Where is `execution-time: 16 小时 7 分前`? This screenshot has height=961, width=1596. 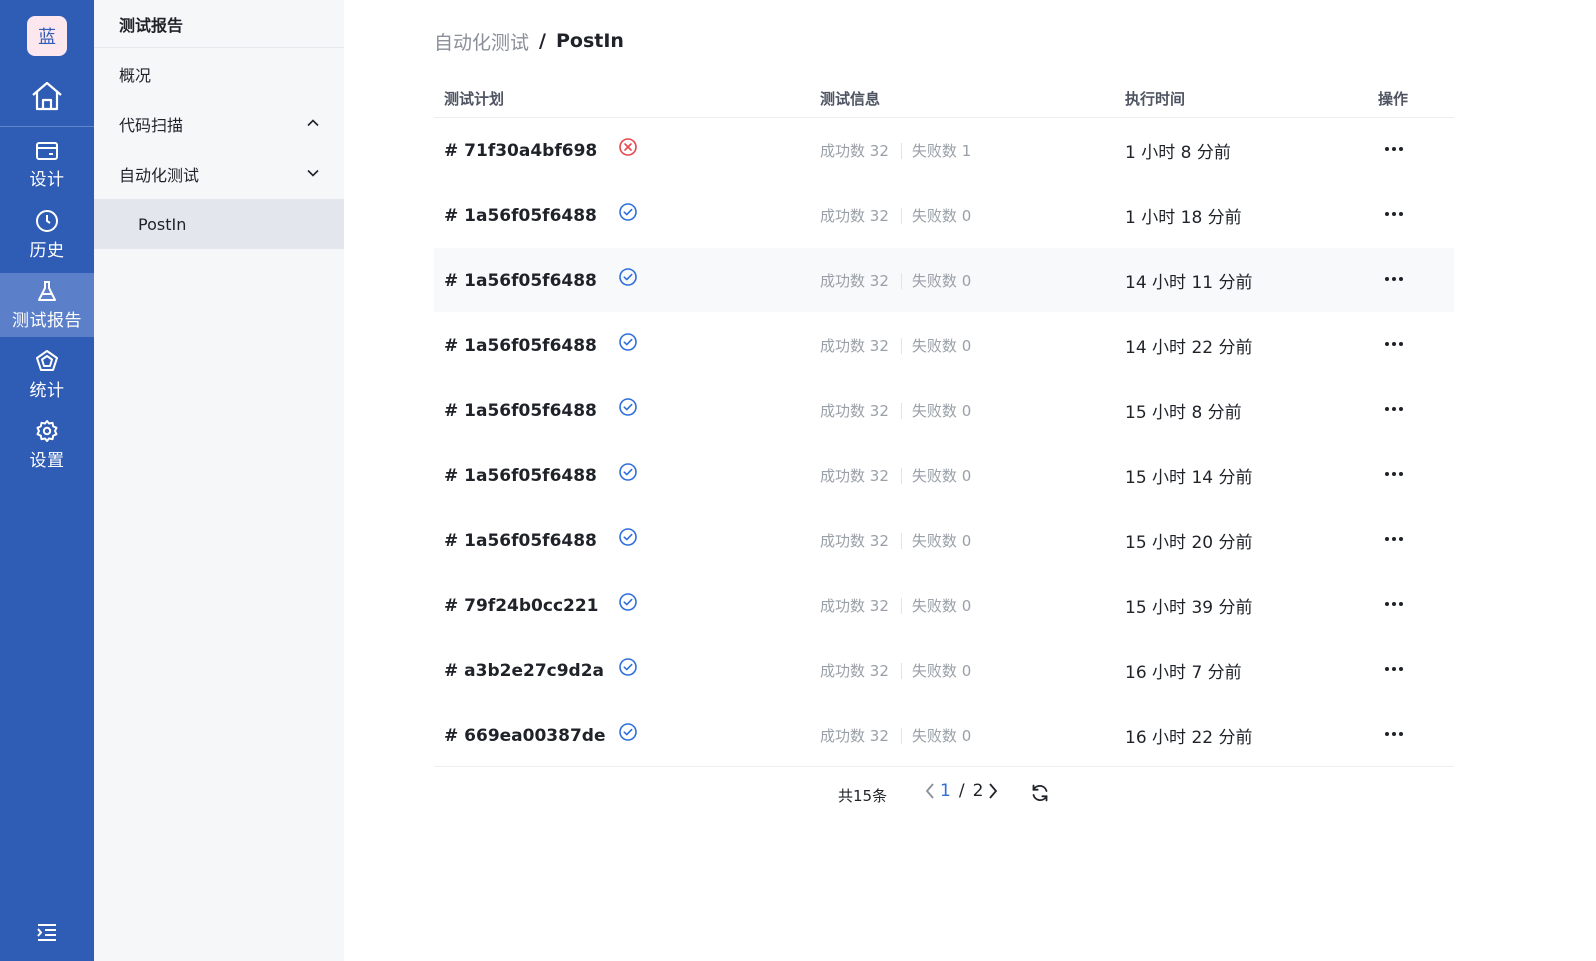
execution-time: 16 小时 7 分前 is located at coordinates (1183, 673).